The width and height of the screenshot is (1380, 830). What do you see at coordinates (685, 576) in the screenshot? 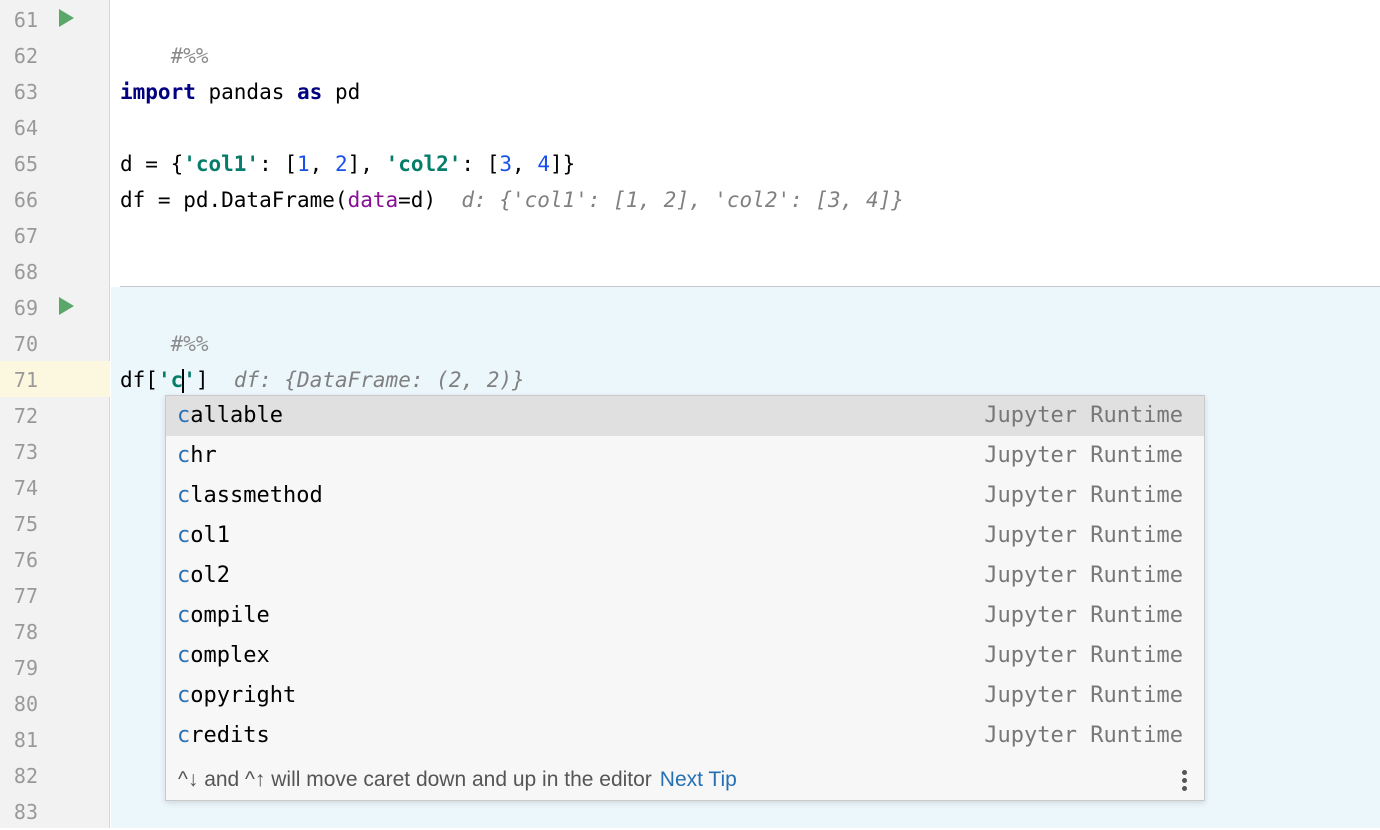
I see `completion-item: col2 Jupyter Runtime` at bounding box center [685, 576].